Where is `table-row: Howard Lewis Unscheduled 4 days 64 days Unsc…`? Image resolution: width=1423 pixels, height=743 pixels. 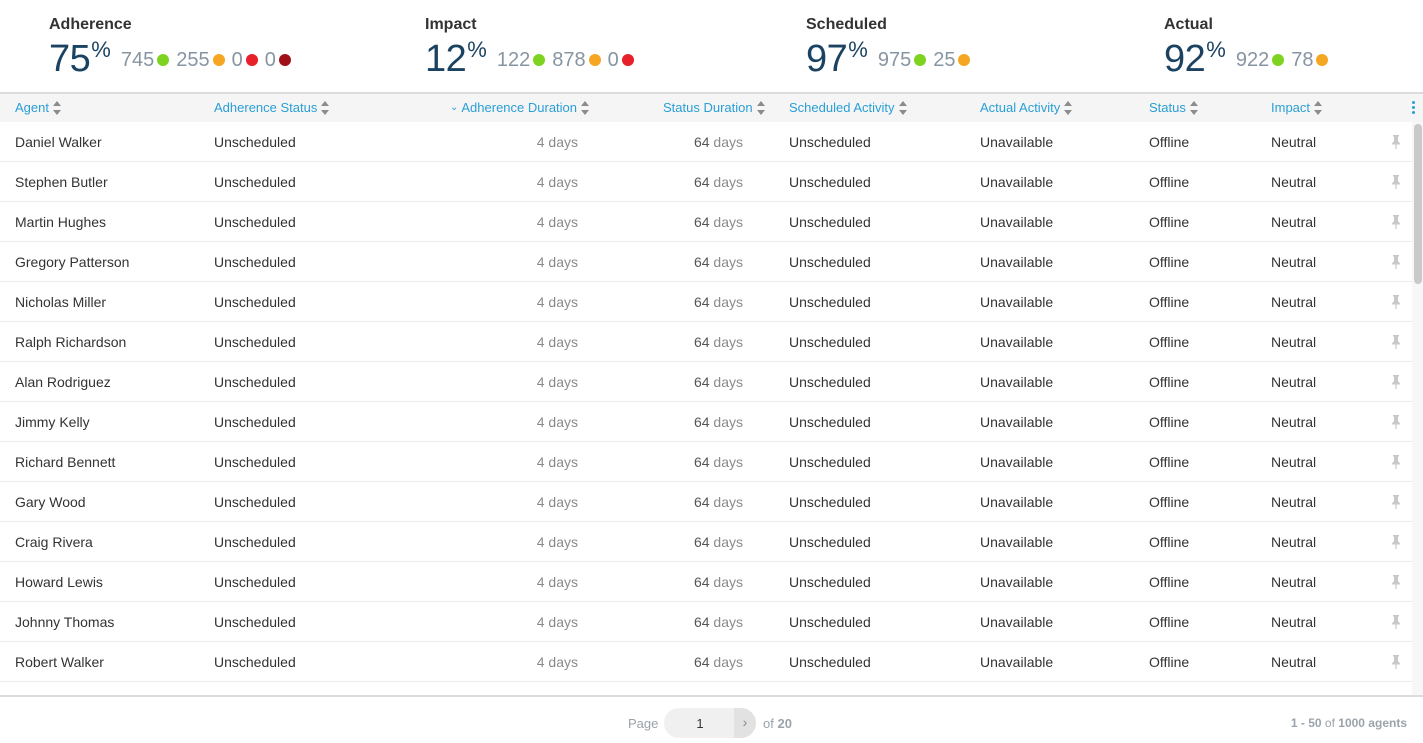 table-row: Howard Lewis Unscheduled 4 days 64 days Unsc… is located at coordinates (706, 582).